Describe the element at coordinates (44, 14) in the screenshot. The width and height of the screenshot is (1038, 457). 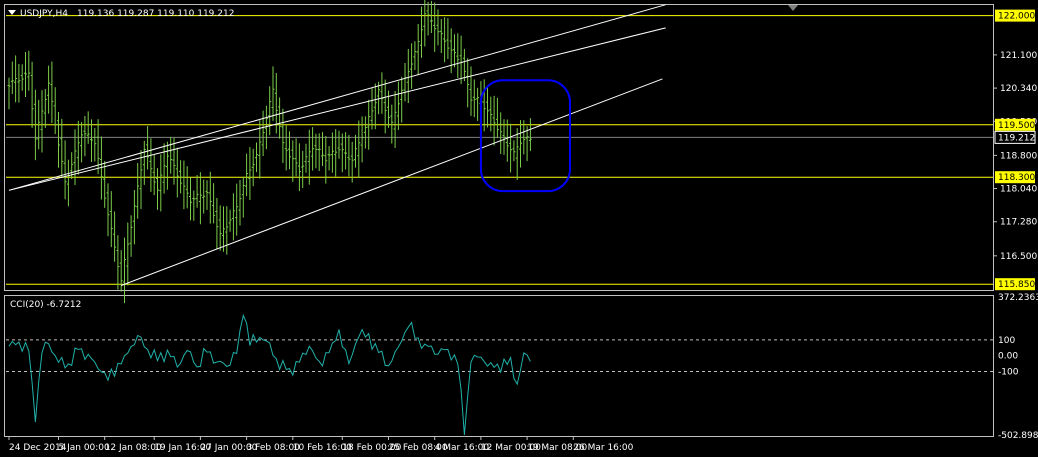
I see `chart-title: USDJPY,H4` at that location.